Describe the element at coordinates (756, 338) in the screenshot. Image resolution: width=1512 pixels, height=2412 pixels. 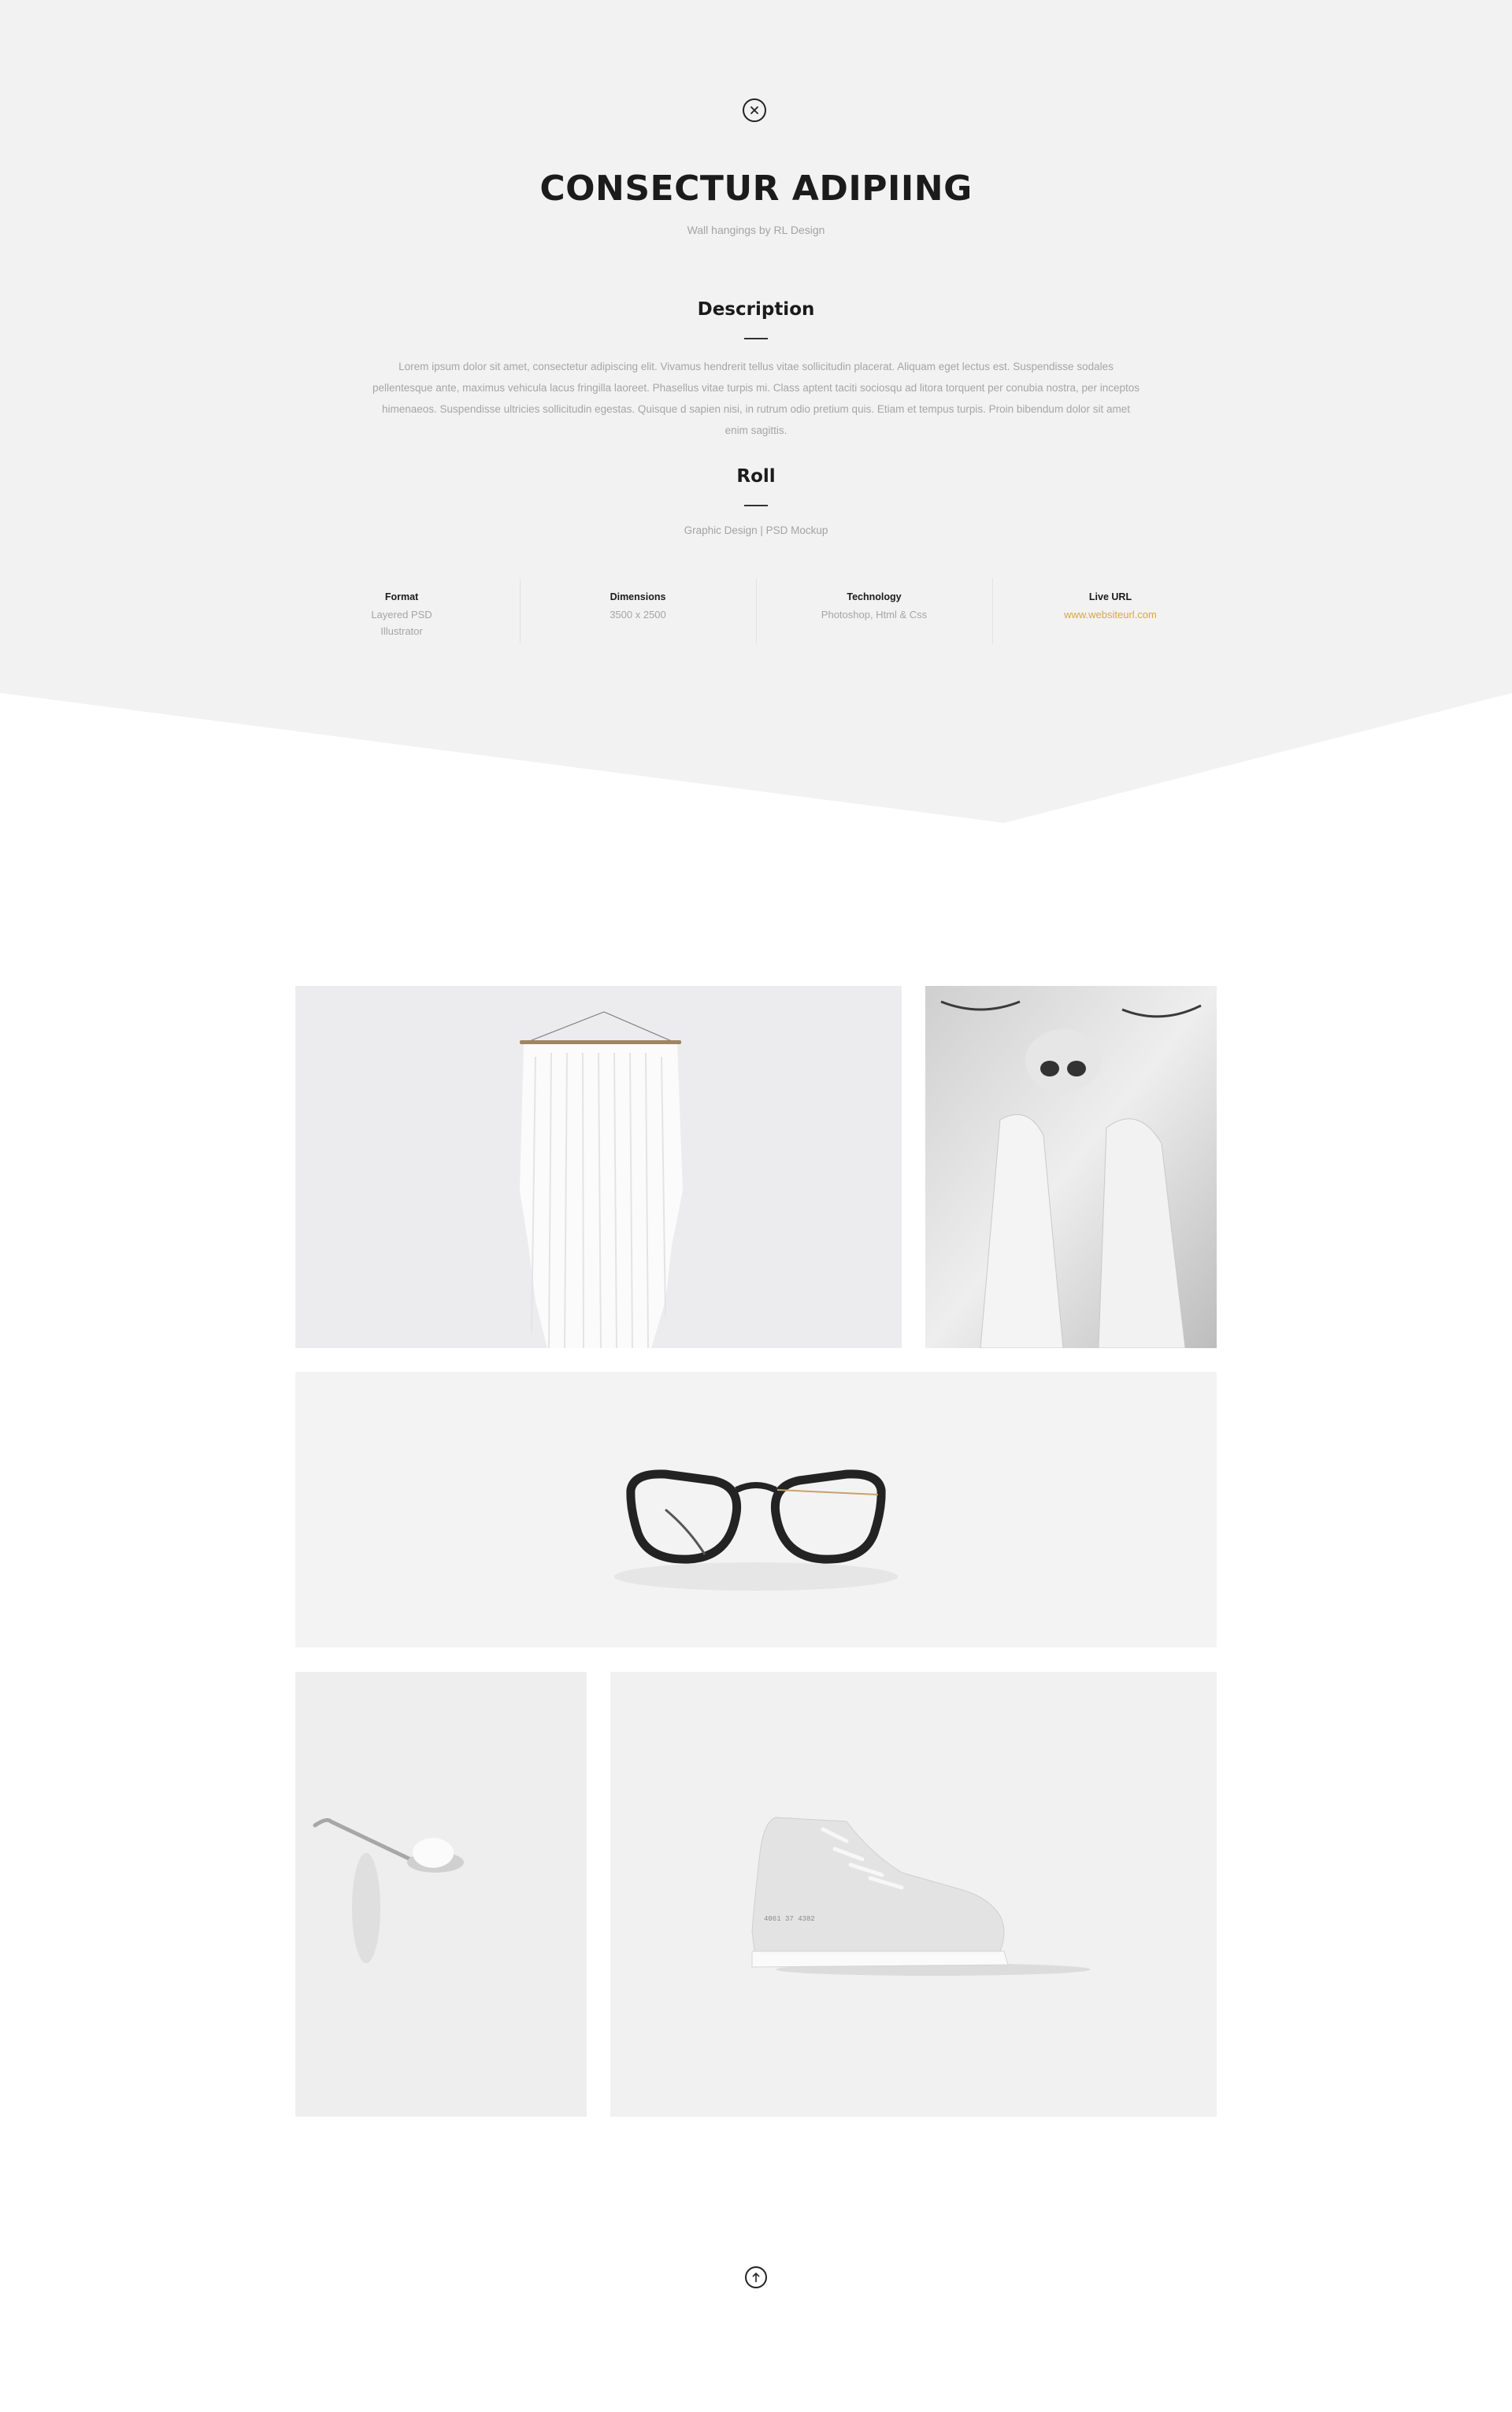
I see `description-divider` at that location.